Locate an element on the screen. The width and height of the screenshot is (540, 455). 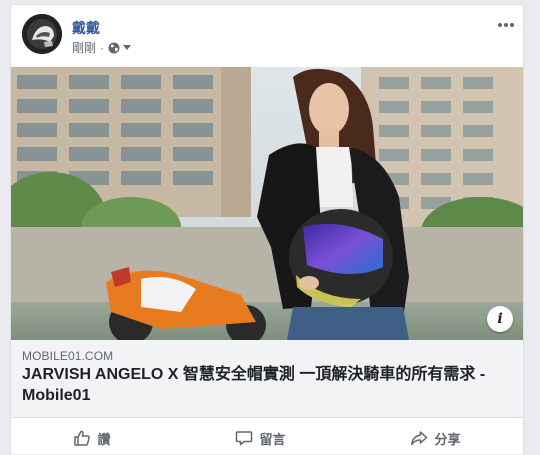
like-button: 讚 is located at coordinates (91, 438).